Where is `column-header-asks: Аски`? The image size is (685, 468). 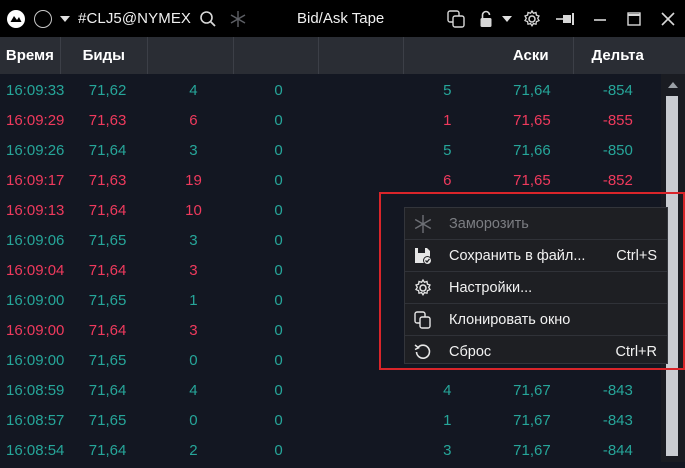 column-header-asks: Аски is located at coordinates (531, 55).